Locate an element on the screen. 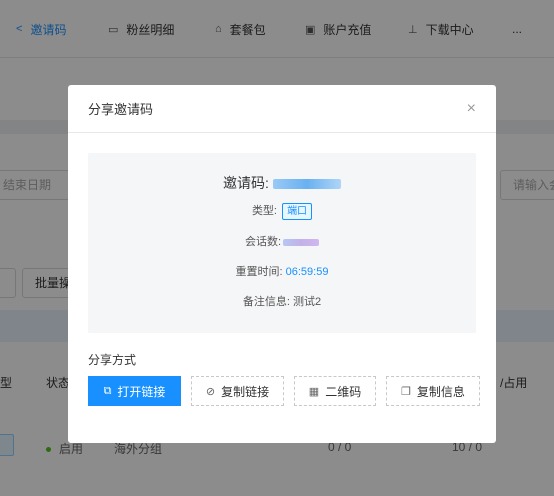  copy-info-label: 复制信息 is located at coordinates (440, 391).